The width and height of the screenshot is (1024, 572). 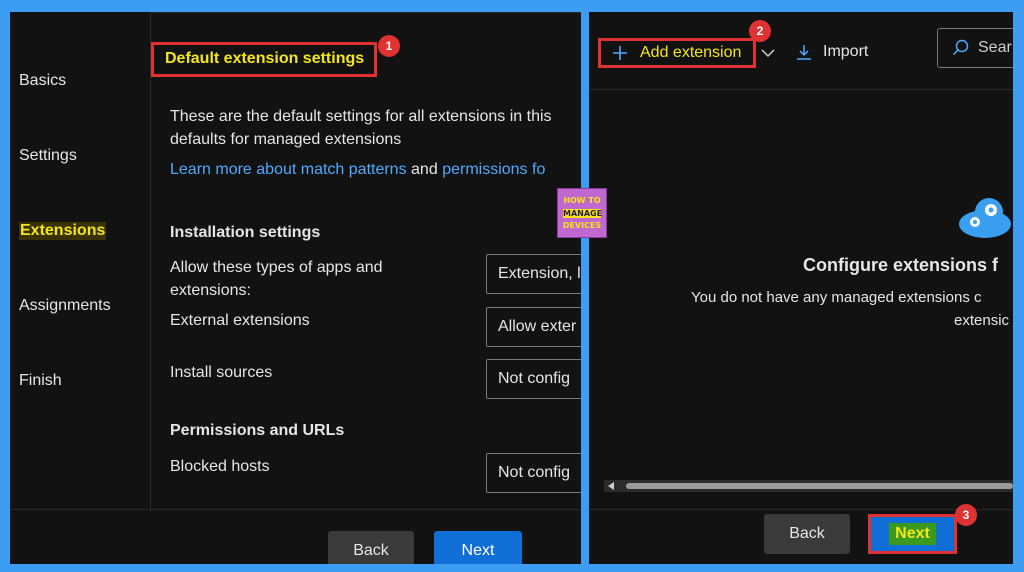 I want to click on horizontal-scrollbar, so click(x=808, y=486).